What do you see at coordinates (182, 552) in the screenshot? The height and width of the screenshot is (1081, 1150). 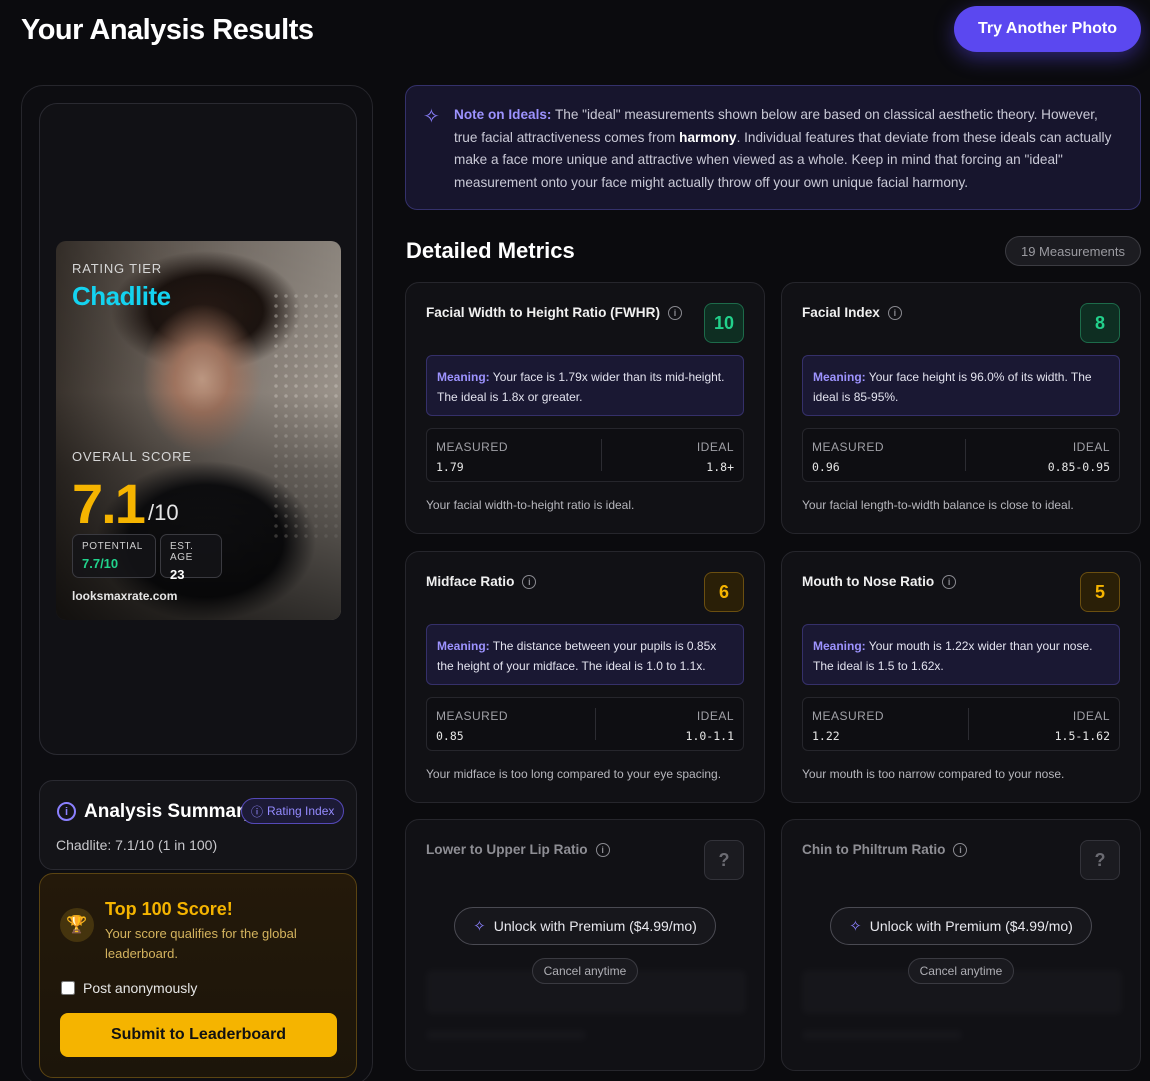 I see `age-label: EST. AGE` at bounding box center [182, 552].